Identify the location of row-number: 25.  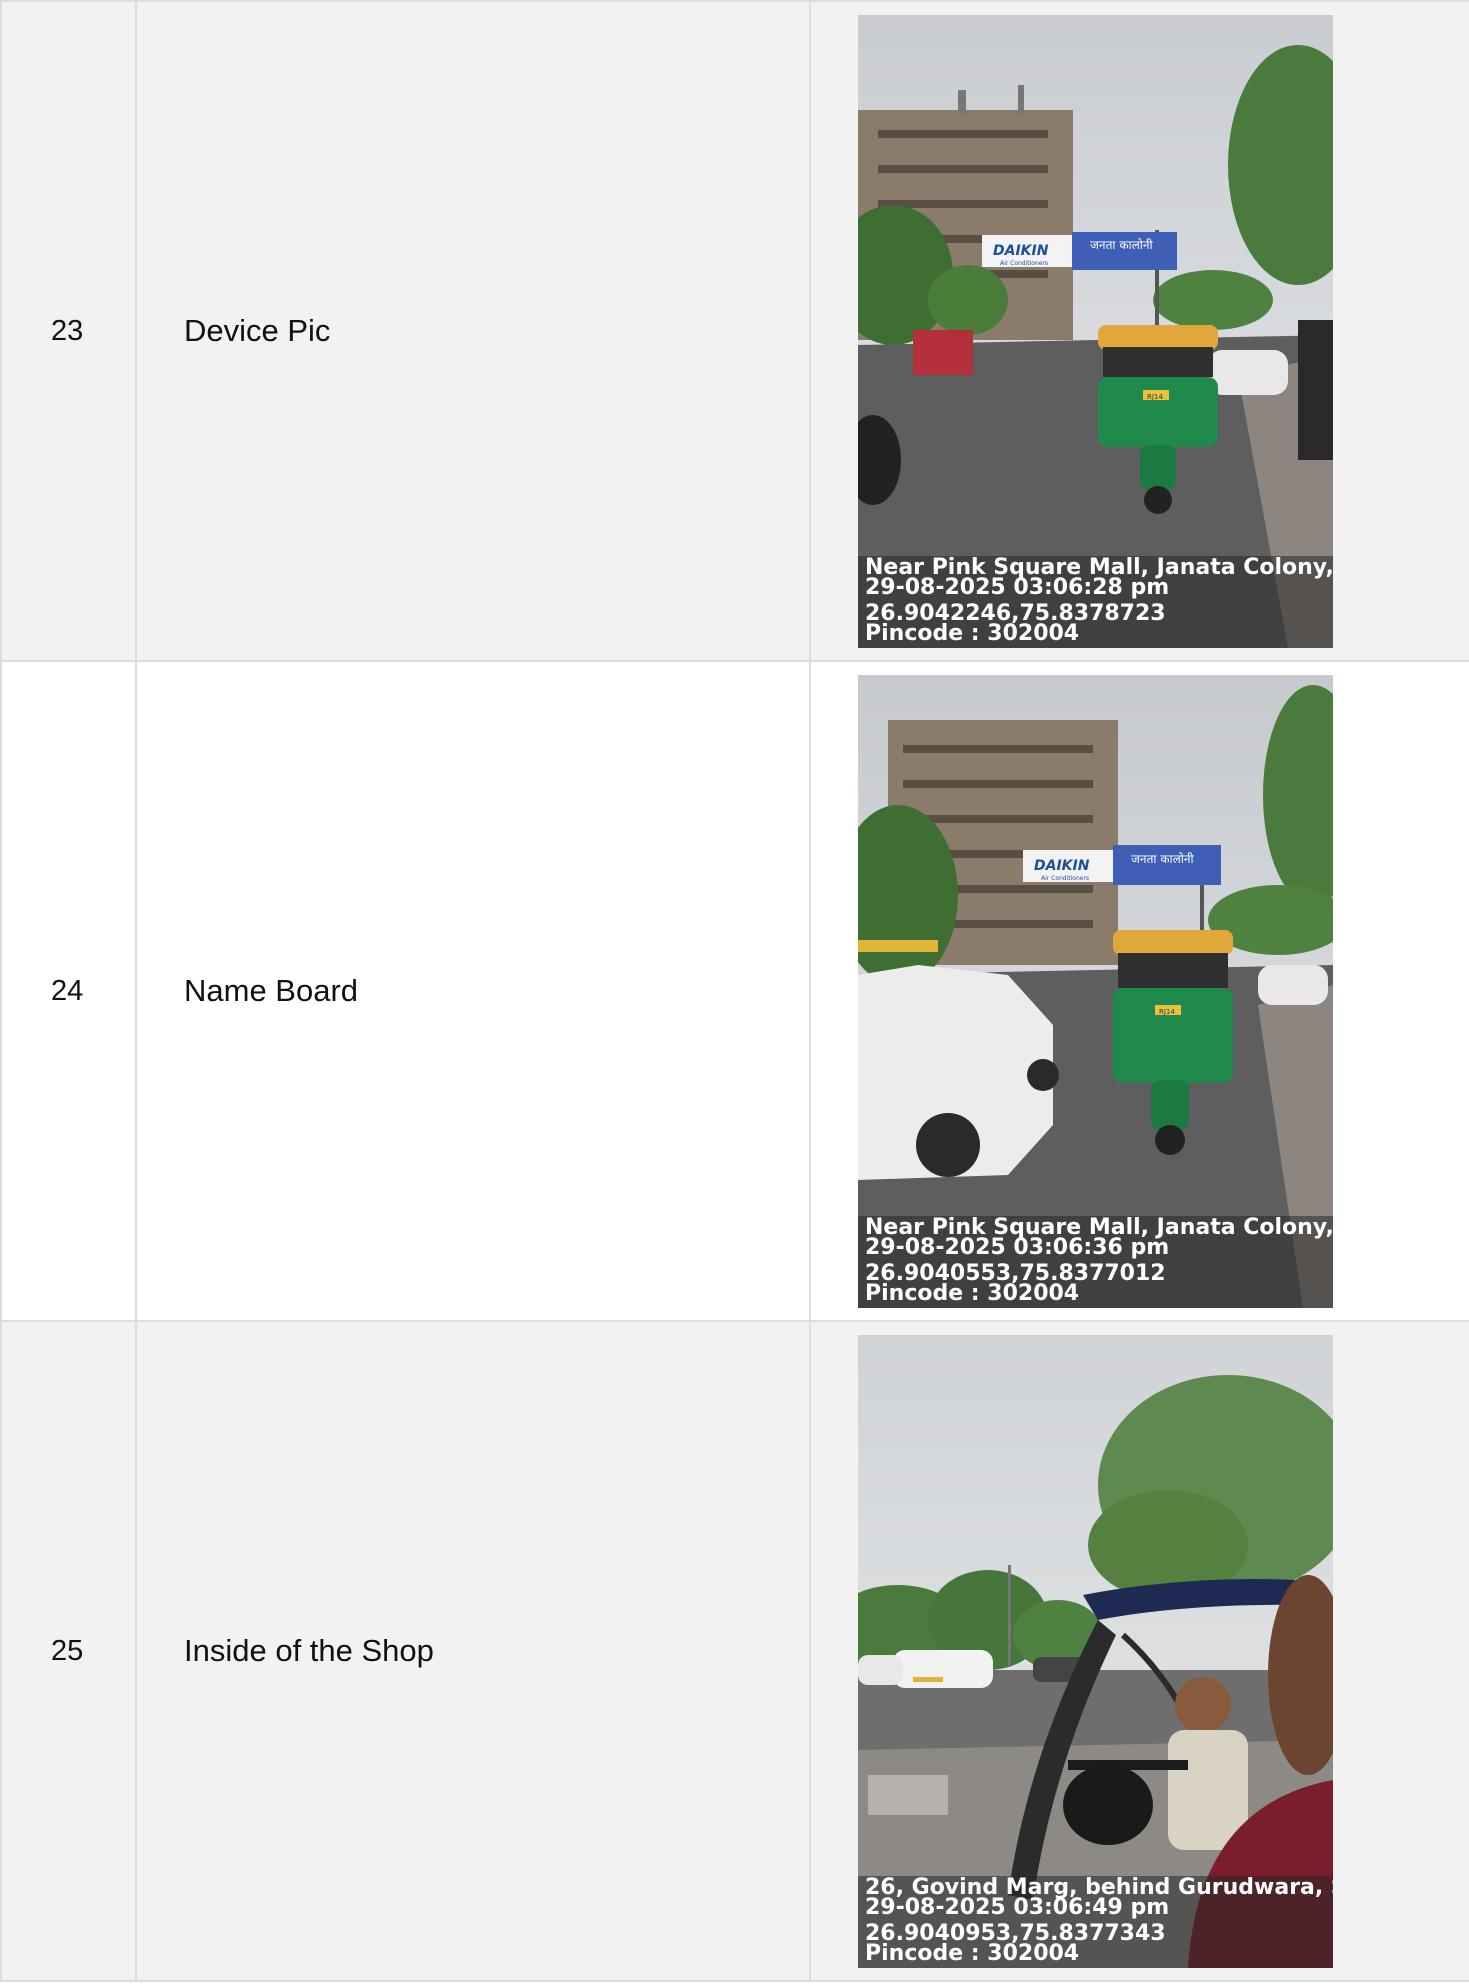
(68, 1651).